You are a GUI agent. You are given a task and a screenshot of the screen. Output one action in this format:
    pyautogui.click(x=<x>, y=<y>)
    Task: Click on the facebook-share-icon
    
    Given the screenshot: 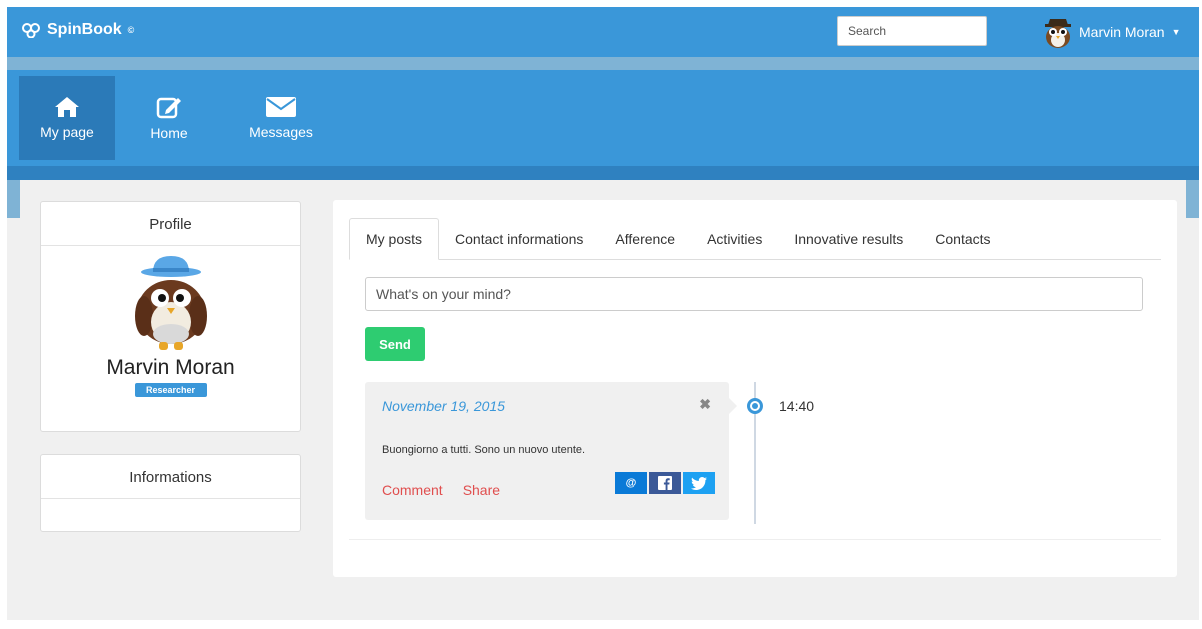 What is the action you would take?
    pyautogui.click(x=665, y=483)
    